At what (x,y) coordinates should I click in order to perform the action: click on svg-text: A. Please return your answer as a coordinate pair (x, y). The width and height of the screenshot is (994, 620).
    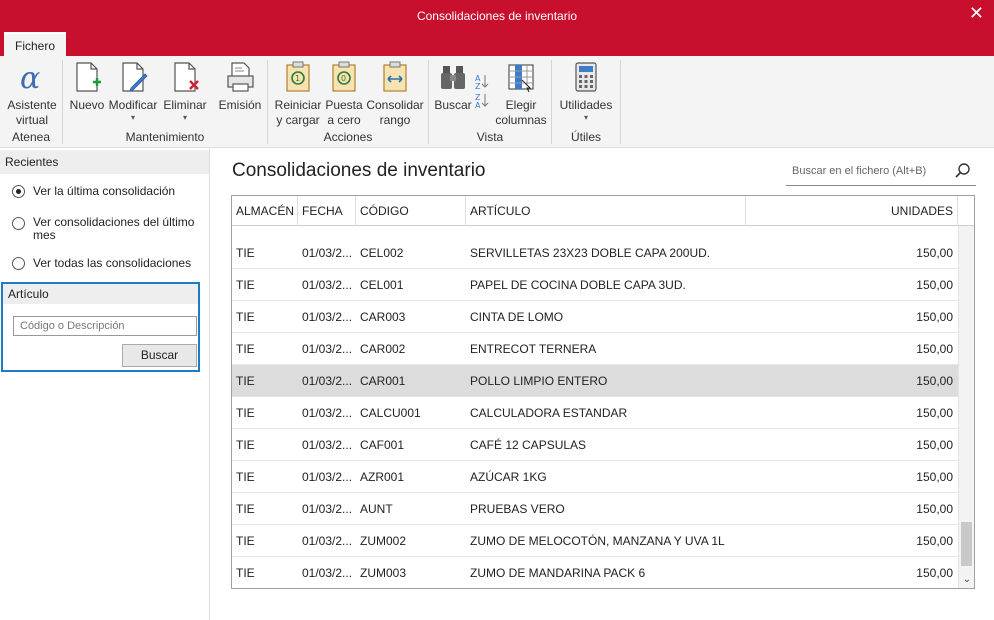
    Looking at the image, I should click on (478, 104).